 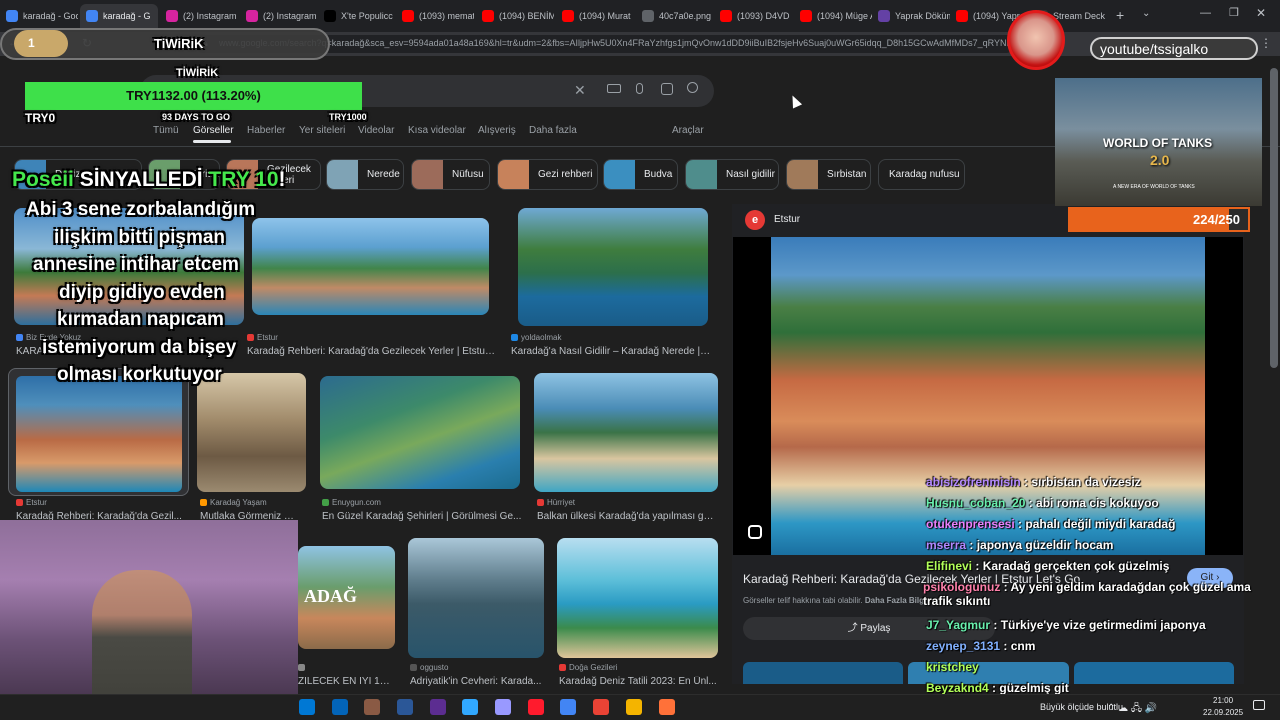 I want to click on tab-favicon-icon, so click(x=962, y=16).